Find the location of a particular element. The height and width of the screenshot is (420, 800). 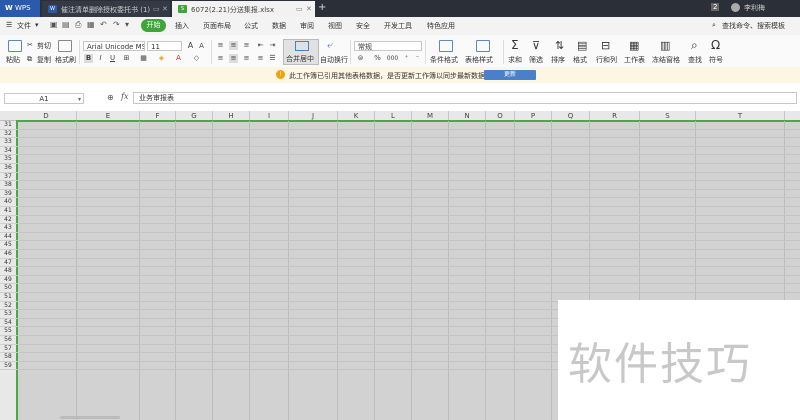

row-header-51: 51 is located at coordinates (8, 297).